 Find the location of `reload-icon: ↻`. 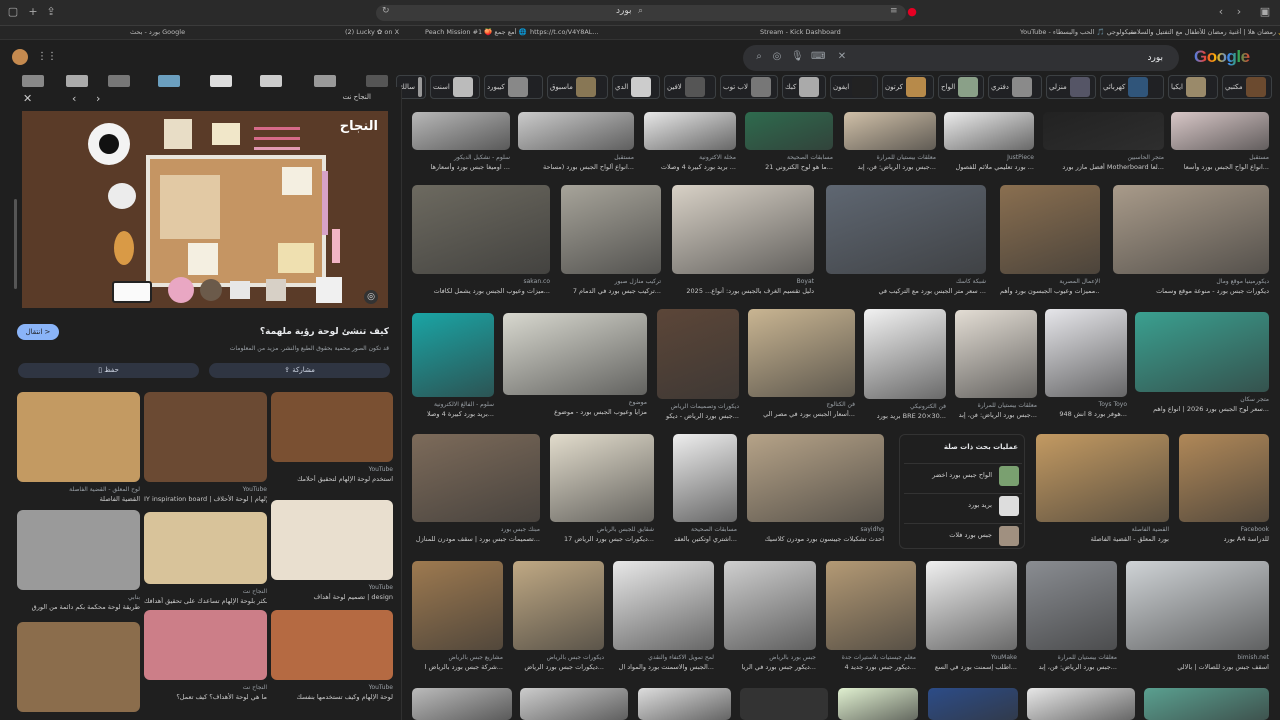

reload-icon: ↻ is located at coordinates (386, 11).